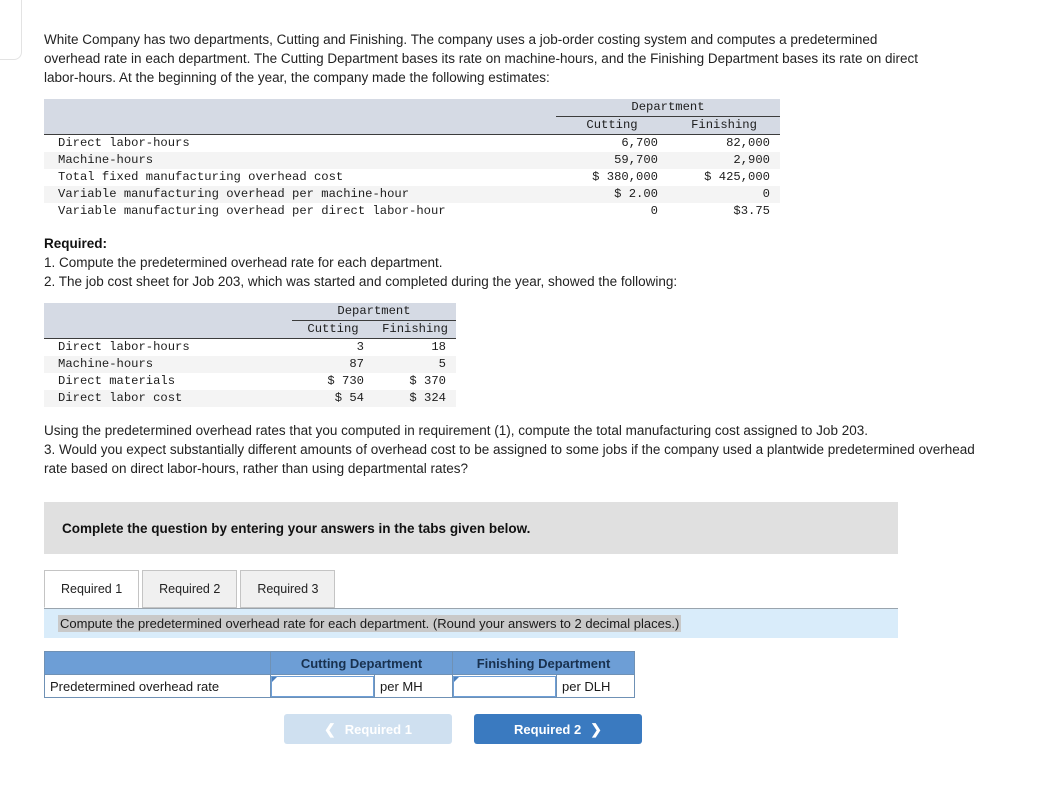 The image size is (1037, 800). Describe the element at coordinates (333, 364) in the screenshot. I see `cell-cutting: 87` at that location.